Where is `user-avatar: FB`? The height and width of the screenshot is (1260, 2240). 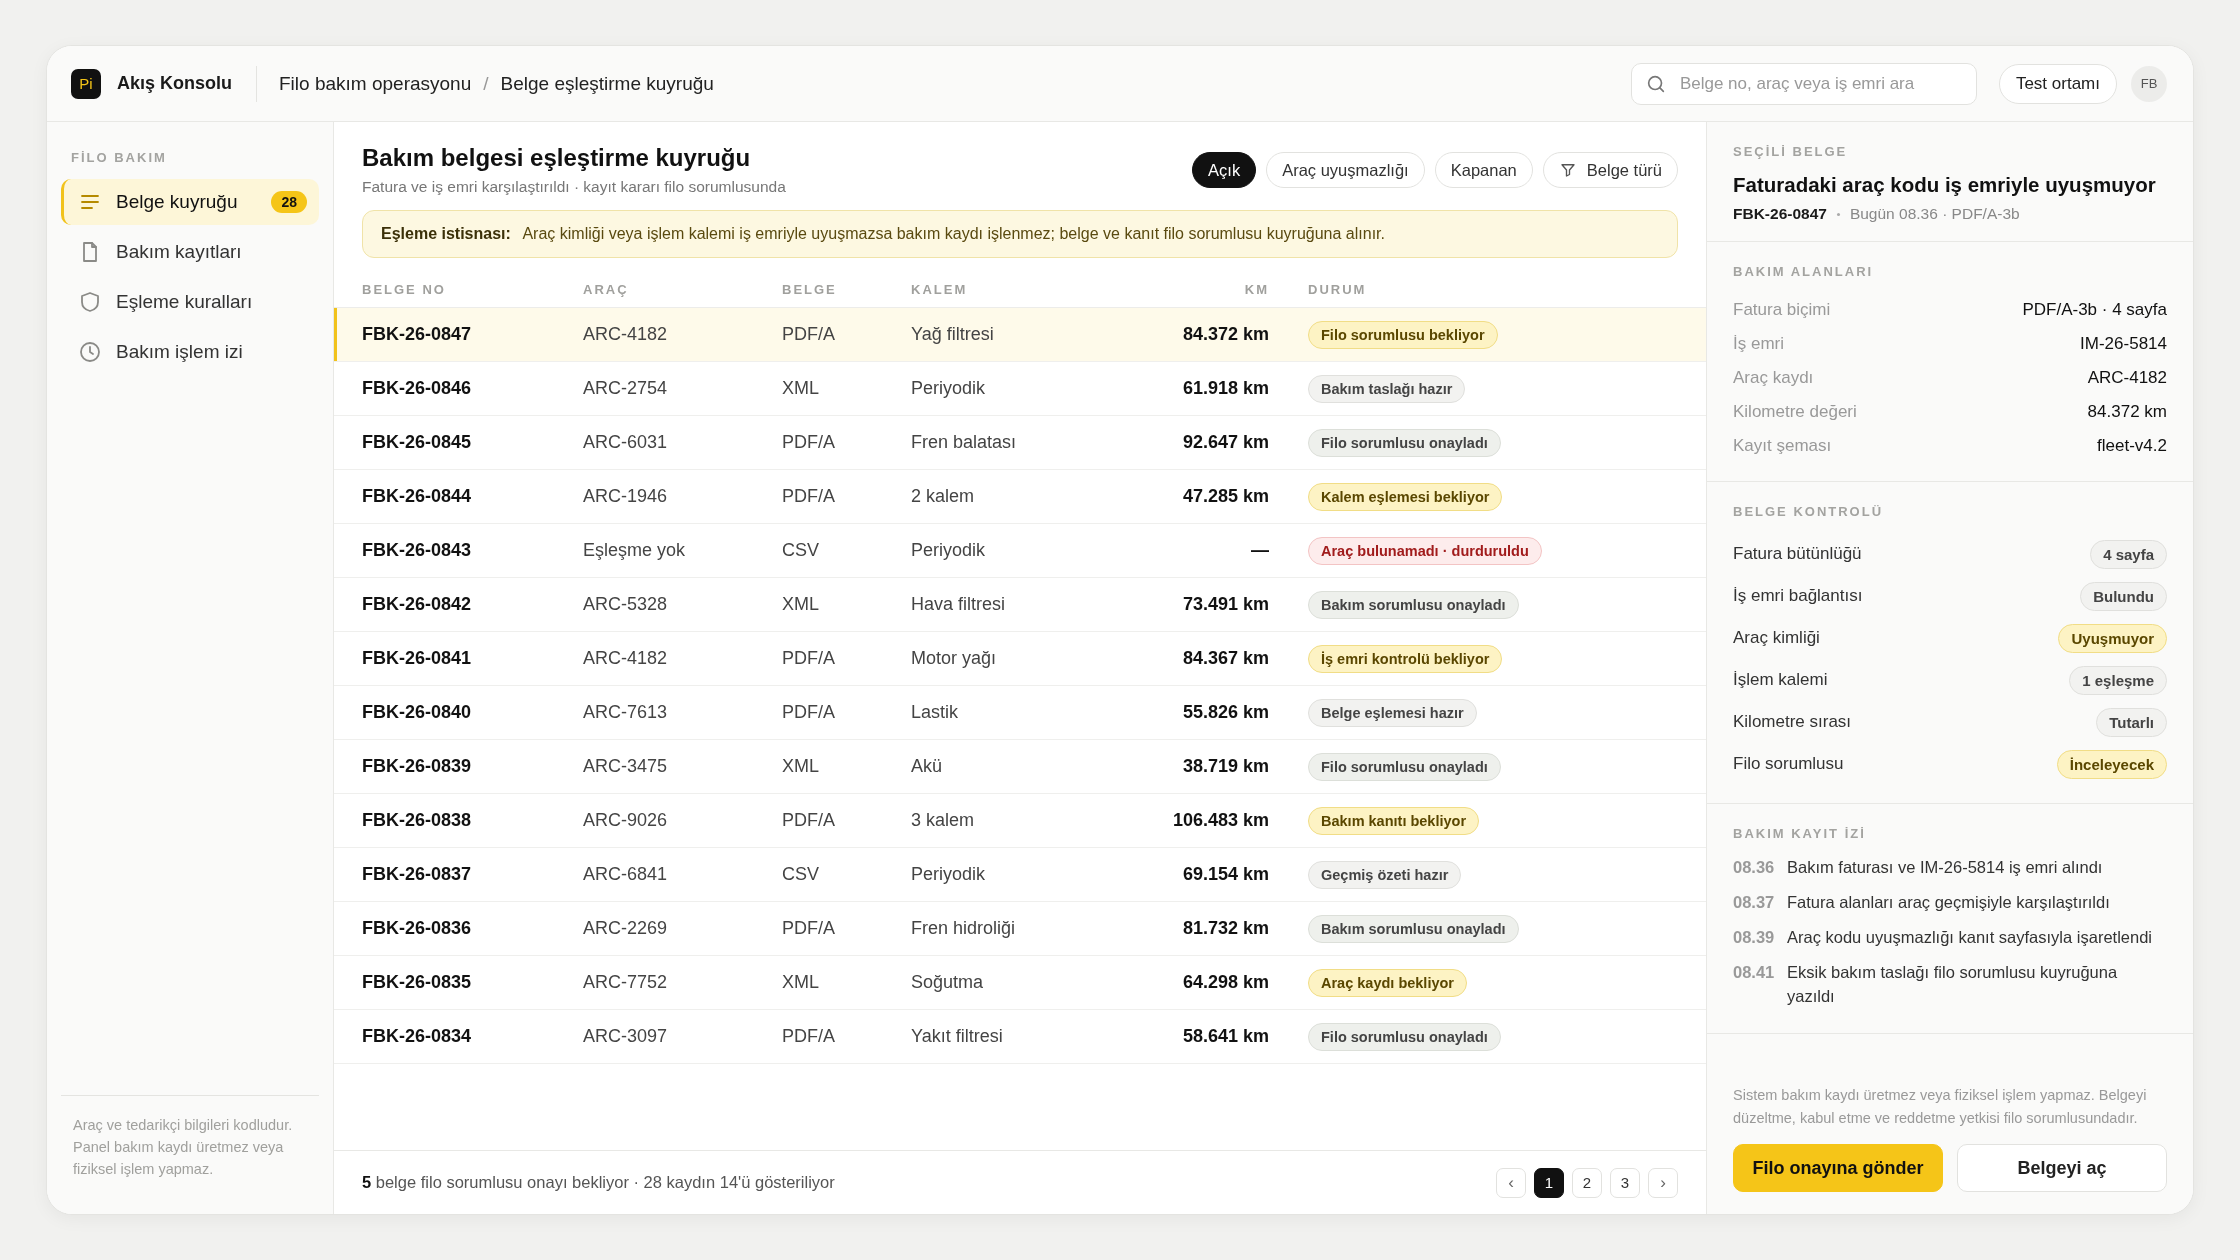 user-avatar: FB is located at coordinates (2149, 83).